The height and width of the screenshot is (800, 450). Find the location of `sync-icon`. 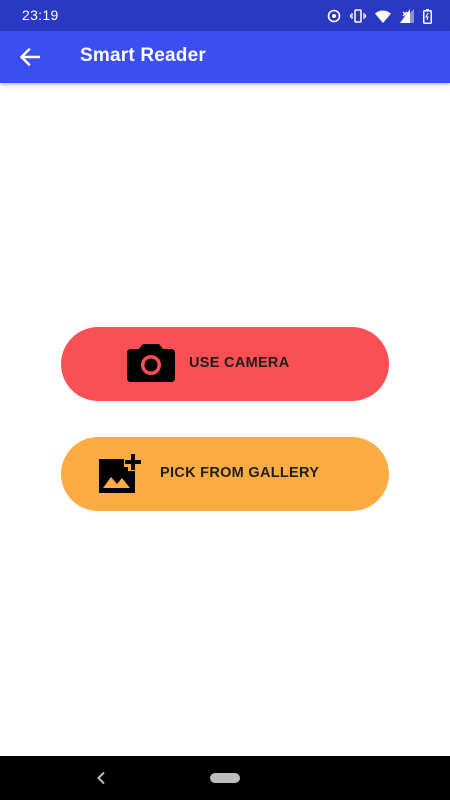

sync-icon is located at coordinates (334, 16).